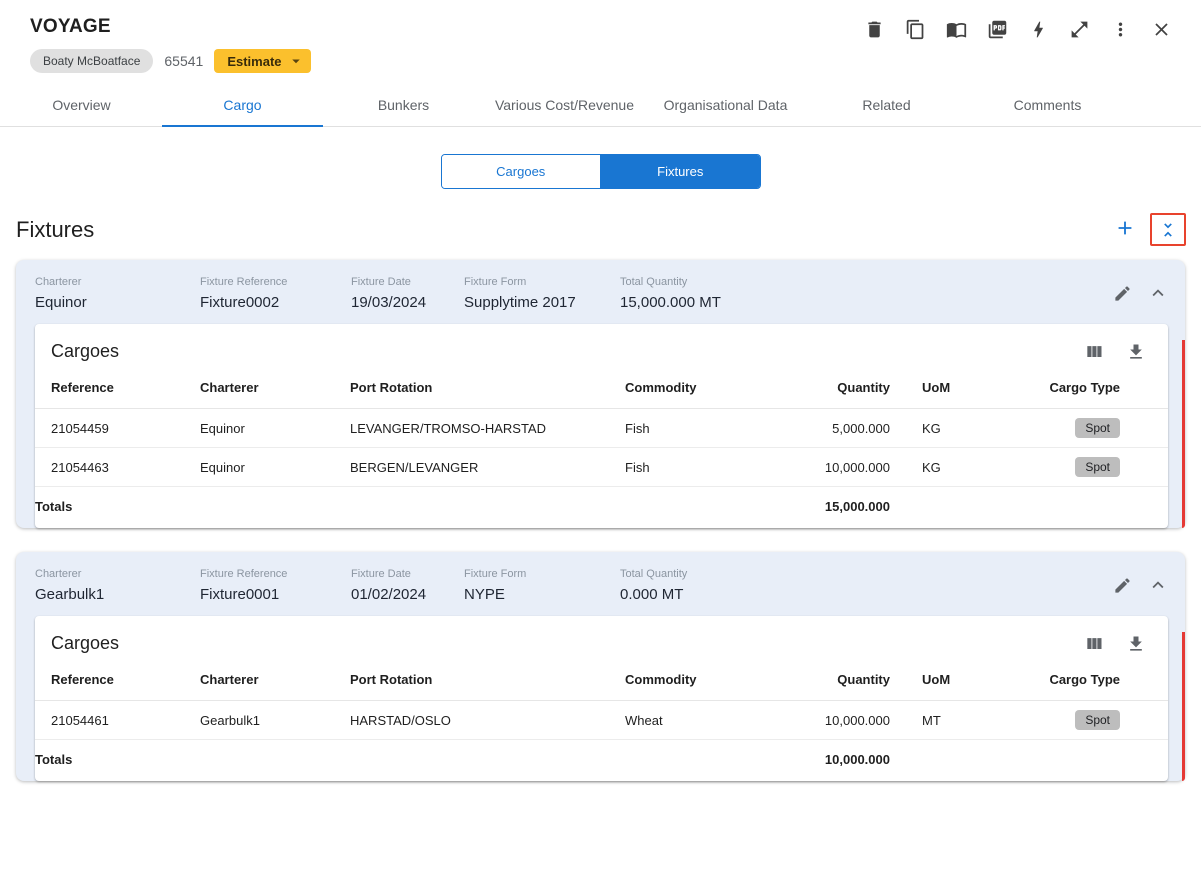  Describe the element at coordinates (840, 428) in the screenshot. I see `cell-quantity: 5,000.000` at that location.